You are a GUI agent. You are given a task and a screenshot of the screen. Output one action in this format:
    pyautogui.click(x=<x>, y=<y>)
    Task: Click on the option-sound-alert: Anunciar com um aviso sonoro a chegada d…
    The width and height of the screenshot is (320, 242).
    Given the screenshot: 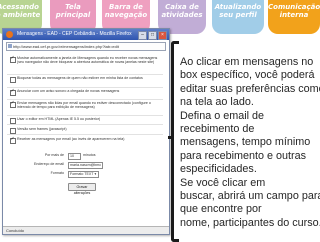 What is the action you would take?
    pyautogui.click(x=85, y=92)
    